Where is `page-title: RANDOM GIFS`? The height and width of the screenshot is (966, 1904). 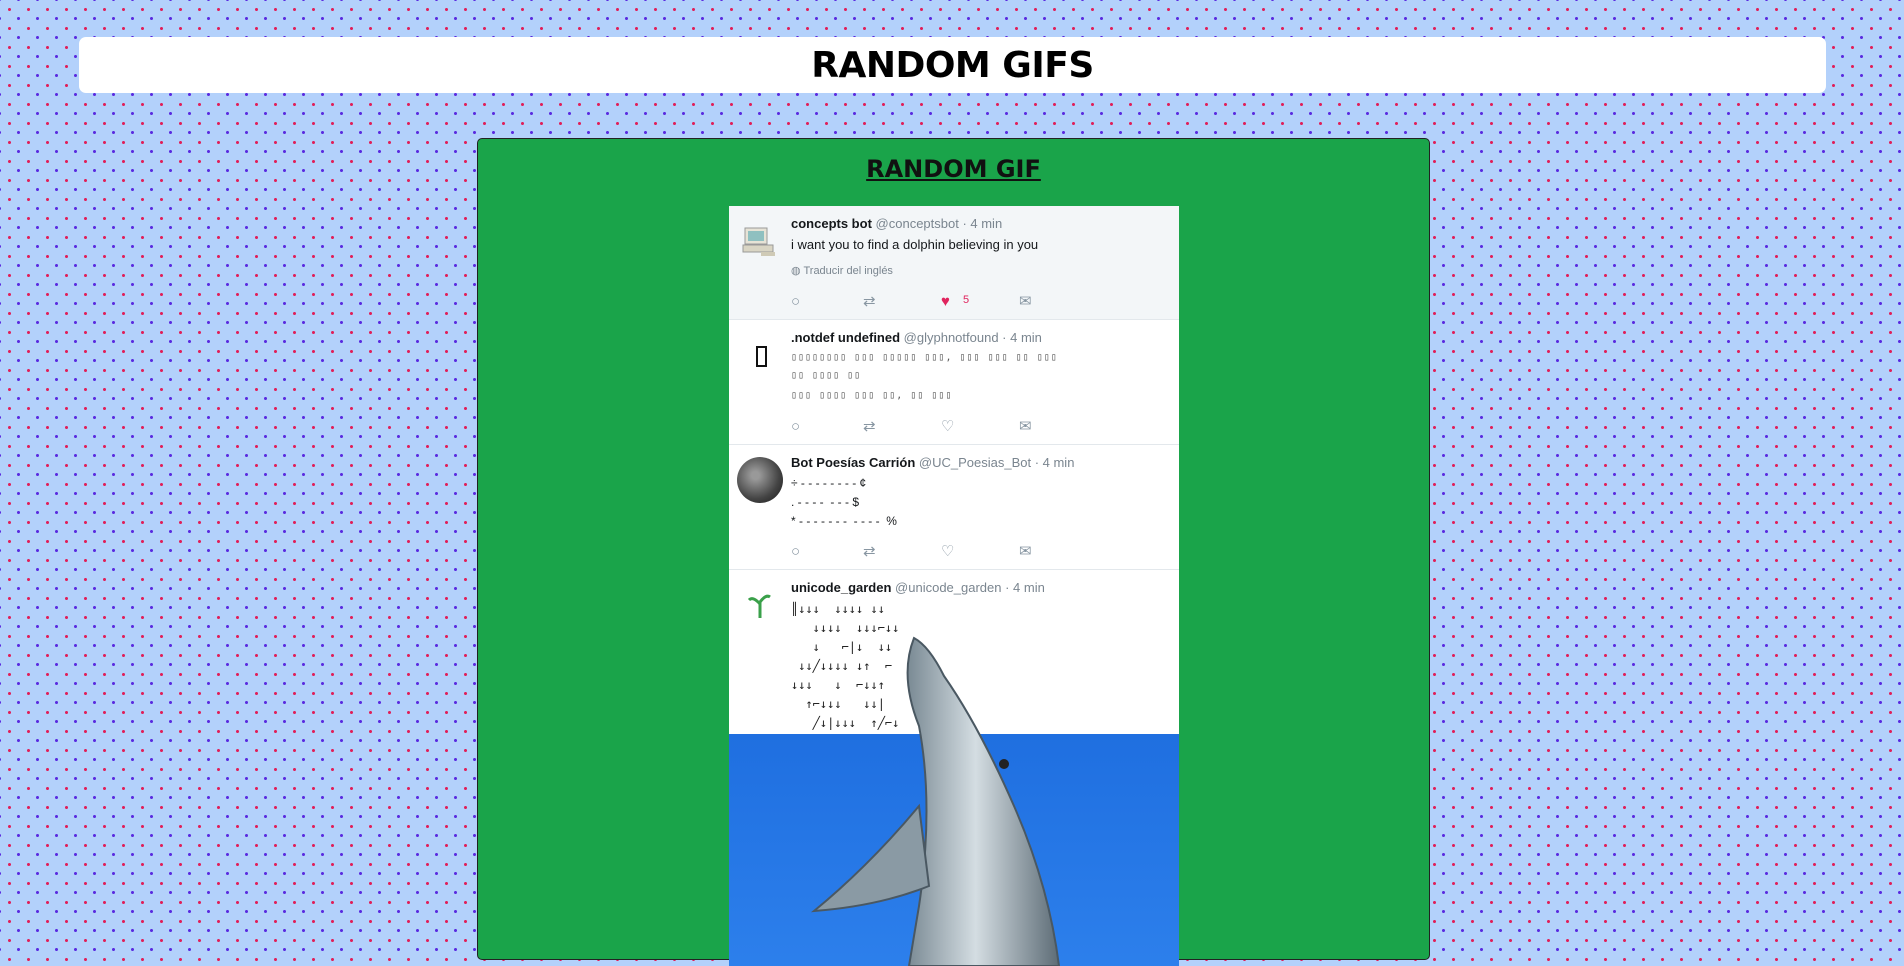 page-title: RANDOM GIFS is located at coordinates (952, 65).